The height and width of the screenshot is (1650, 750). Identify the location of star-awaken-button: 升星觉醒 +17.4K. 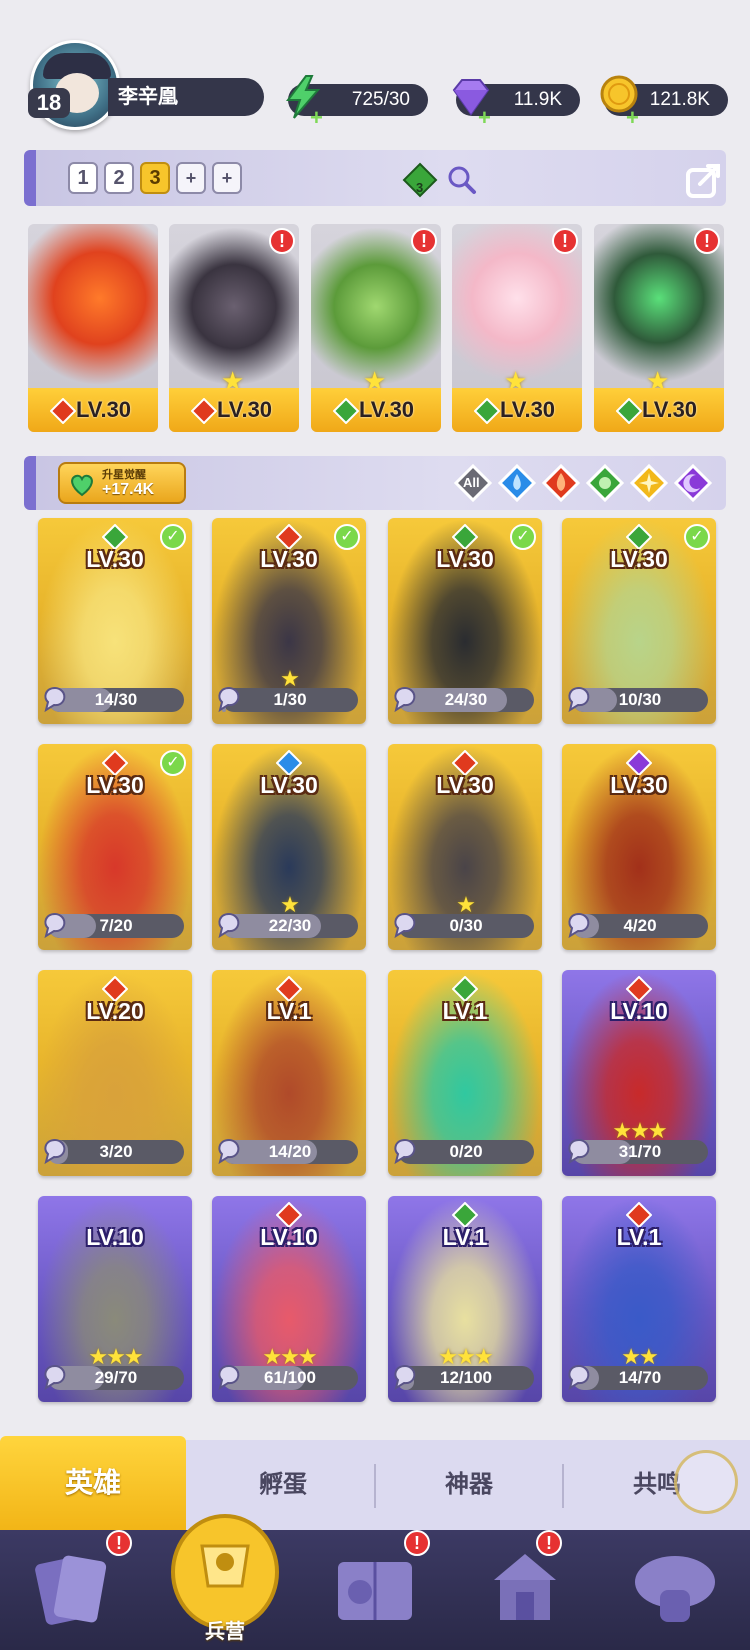
(122, 483).